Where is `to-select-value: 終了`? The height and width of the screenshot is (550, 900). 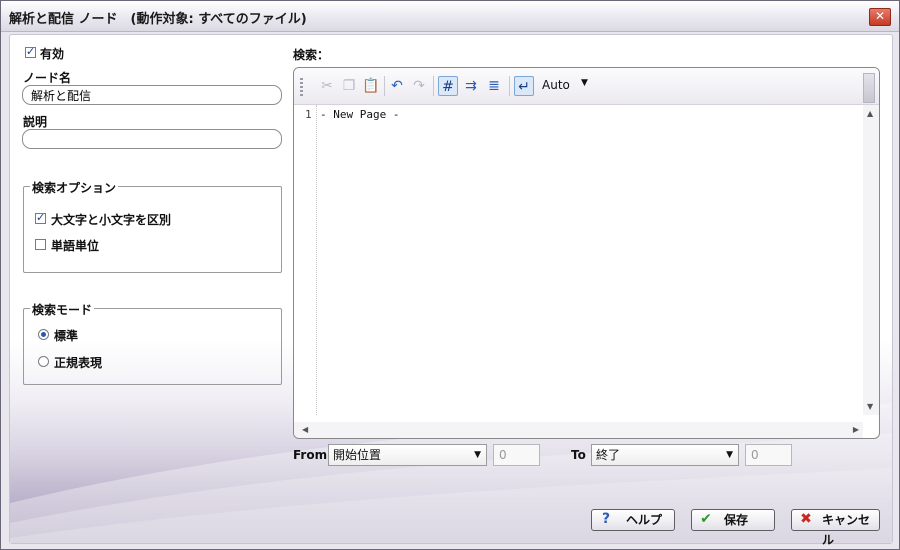 to-select-value: 終了 is located at coordinates (608, 455).